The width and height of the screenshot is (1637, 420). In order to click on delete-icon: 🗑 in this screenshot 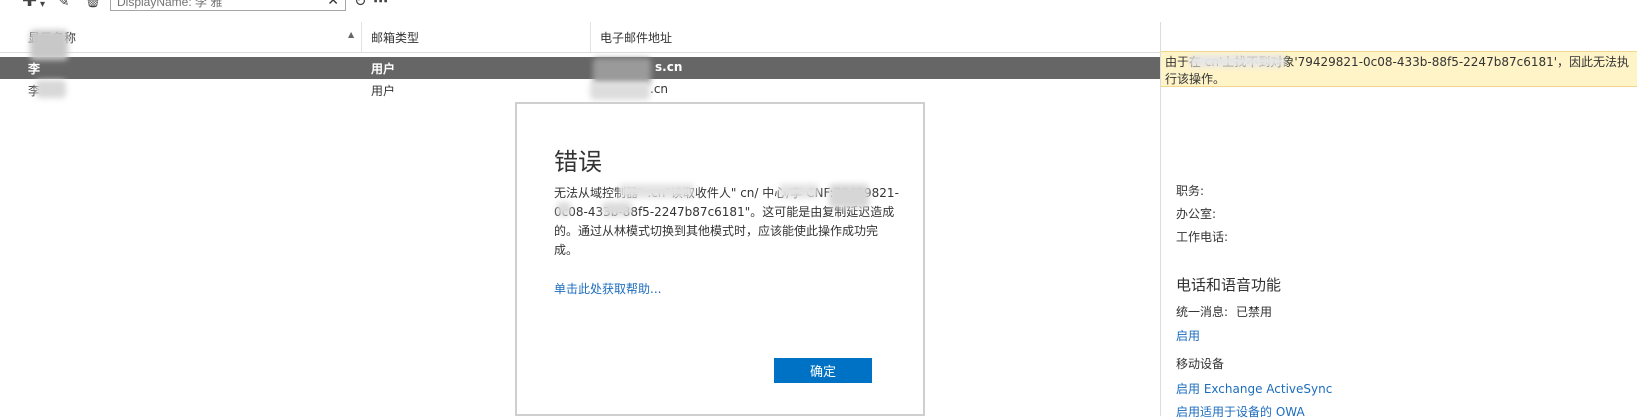, I will do `click(93, 5)`.